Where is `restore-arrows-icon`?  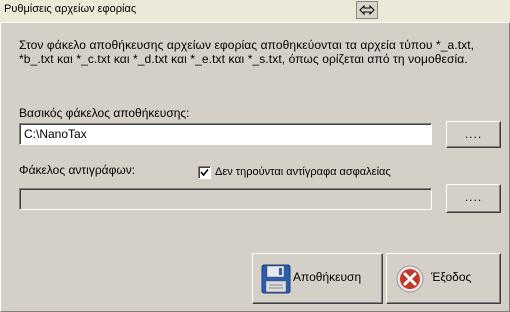
restore-arrows-icon is located at coordinates (367, 10).